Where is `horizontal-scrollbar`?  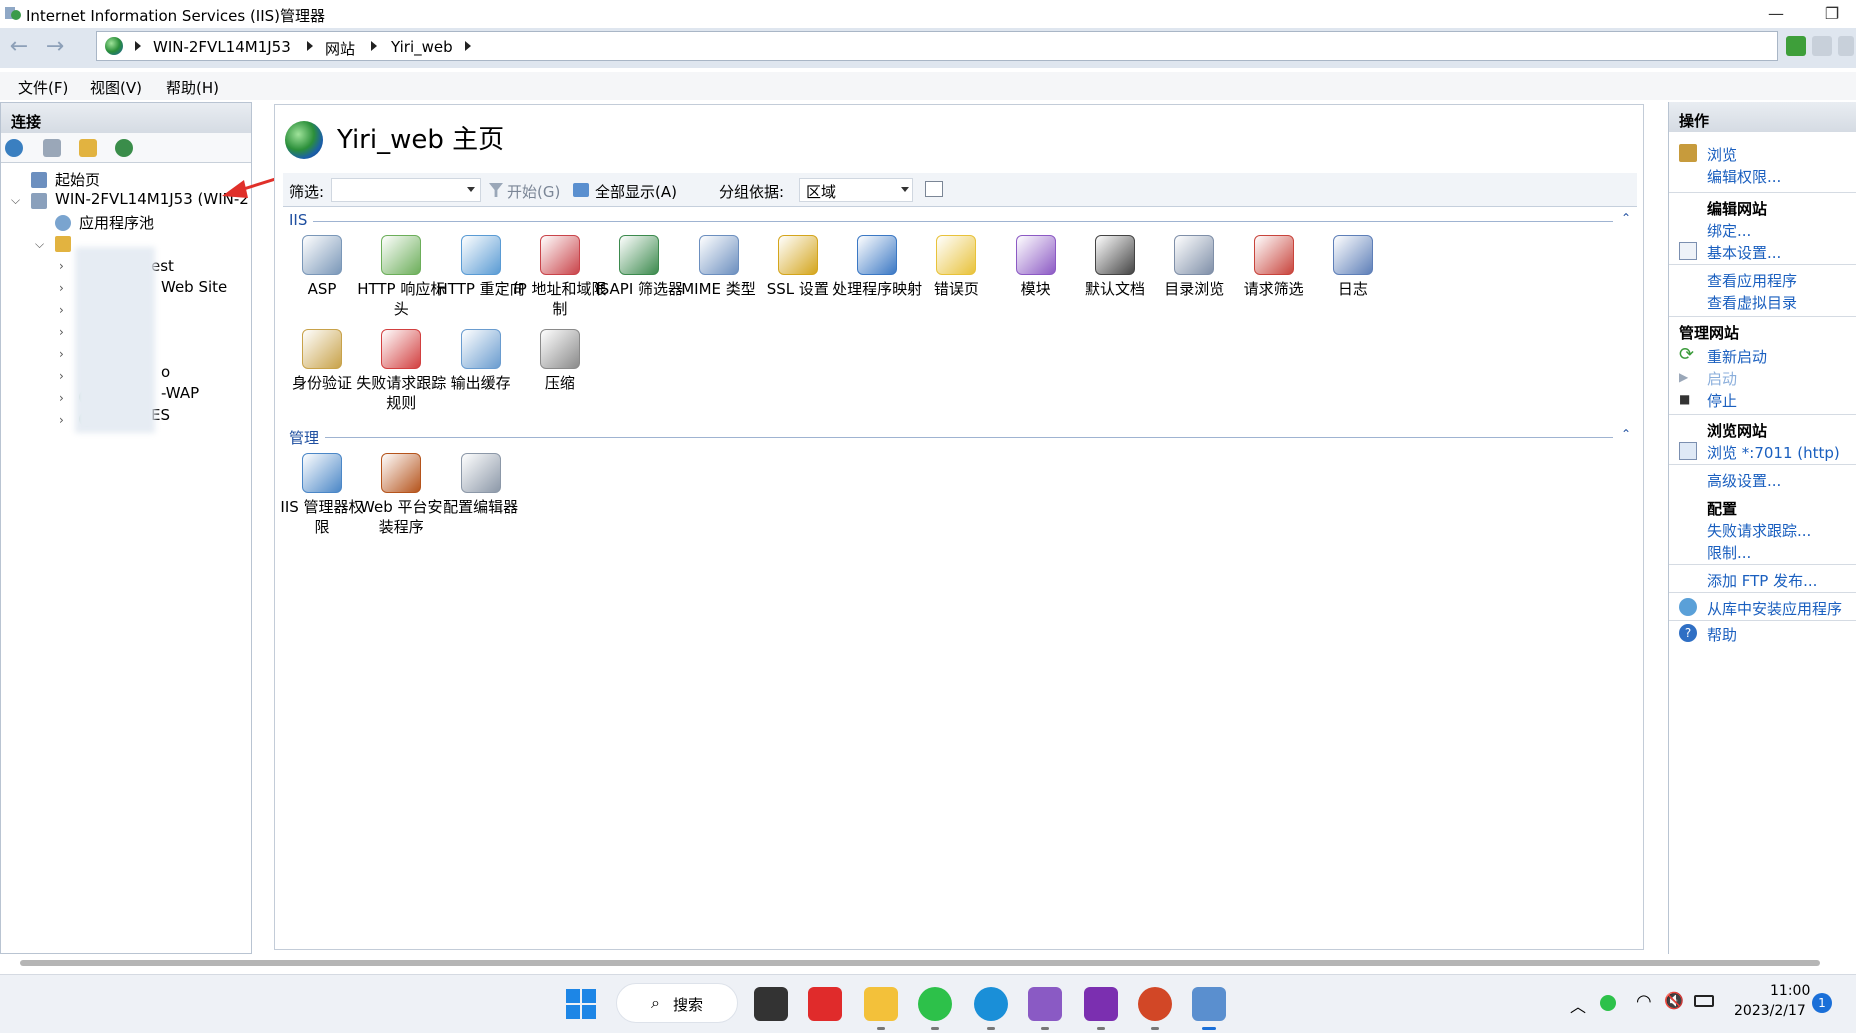
horizontal-scrollbar is located at coordinates (920, 963).